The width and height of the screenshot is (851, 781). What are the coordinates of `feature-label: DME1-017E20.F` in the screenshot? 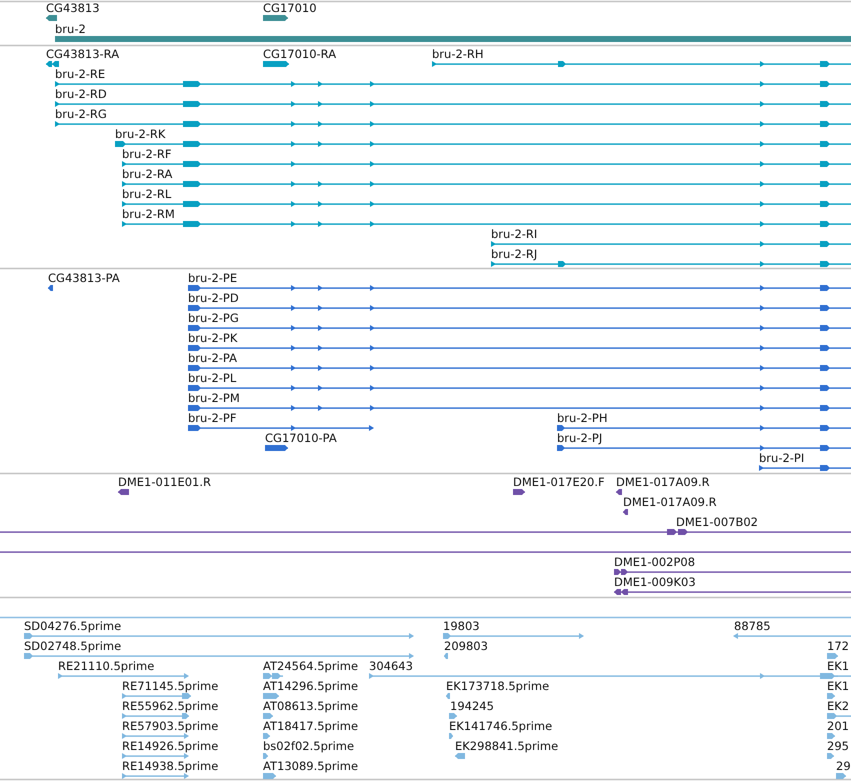 It's located at (559, 482).